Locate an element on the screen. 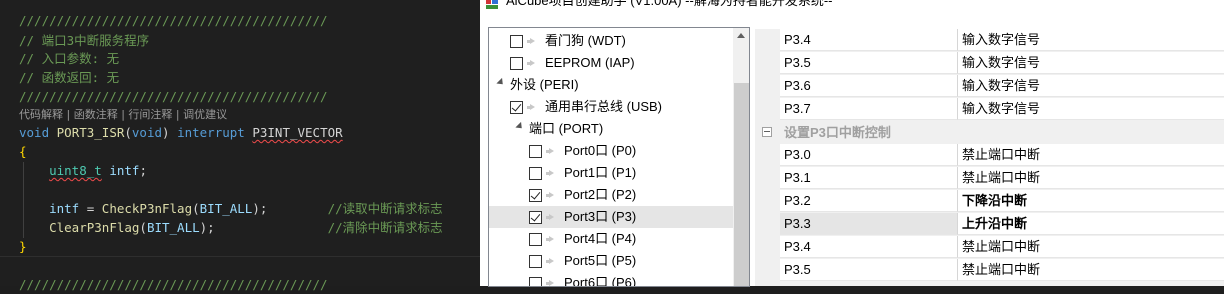 The height and width of the screenshot is (294, 1224). code-token: ) is located at coordinates (170, 132).